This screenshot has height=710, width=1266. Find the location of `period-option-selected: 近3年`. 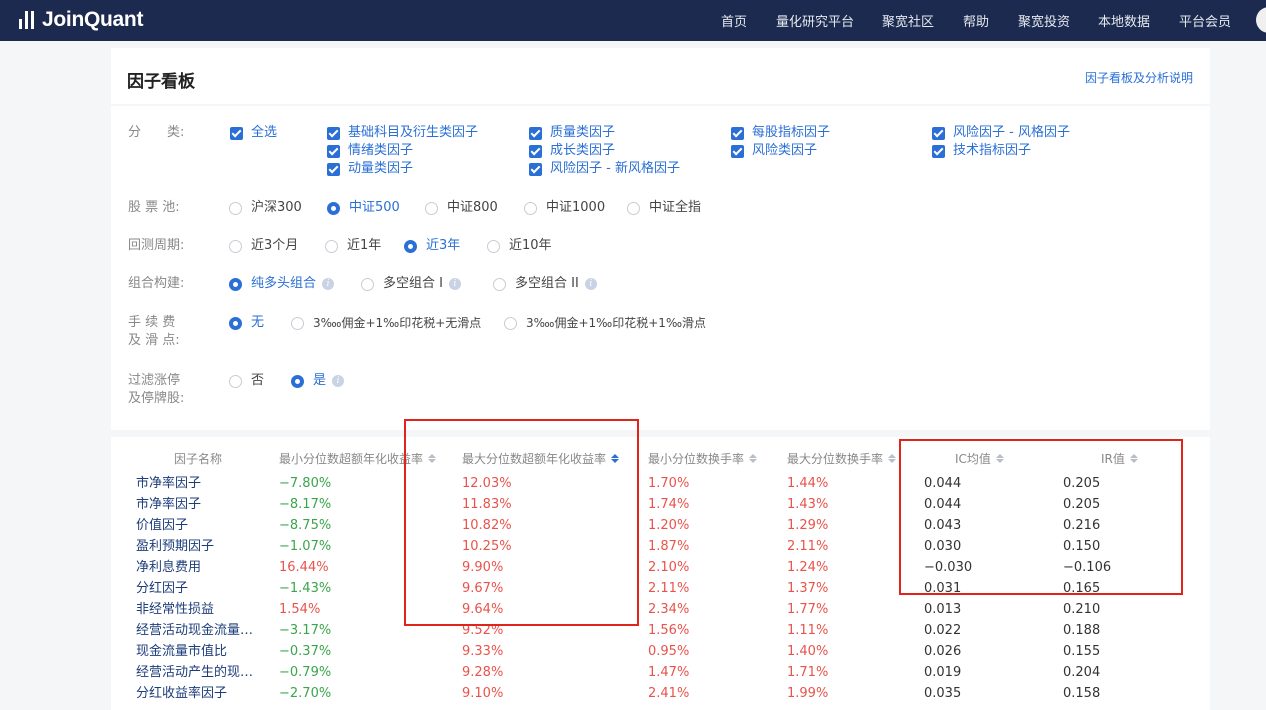

period-option-selected: 近3年 is located at coordinates (432, 246).